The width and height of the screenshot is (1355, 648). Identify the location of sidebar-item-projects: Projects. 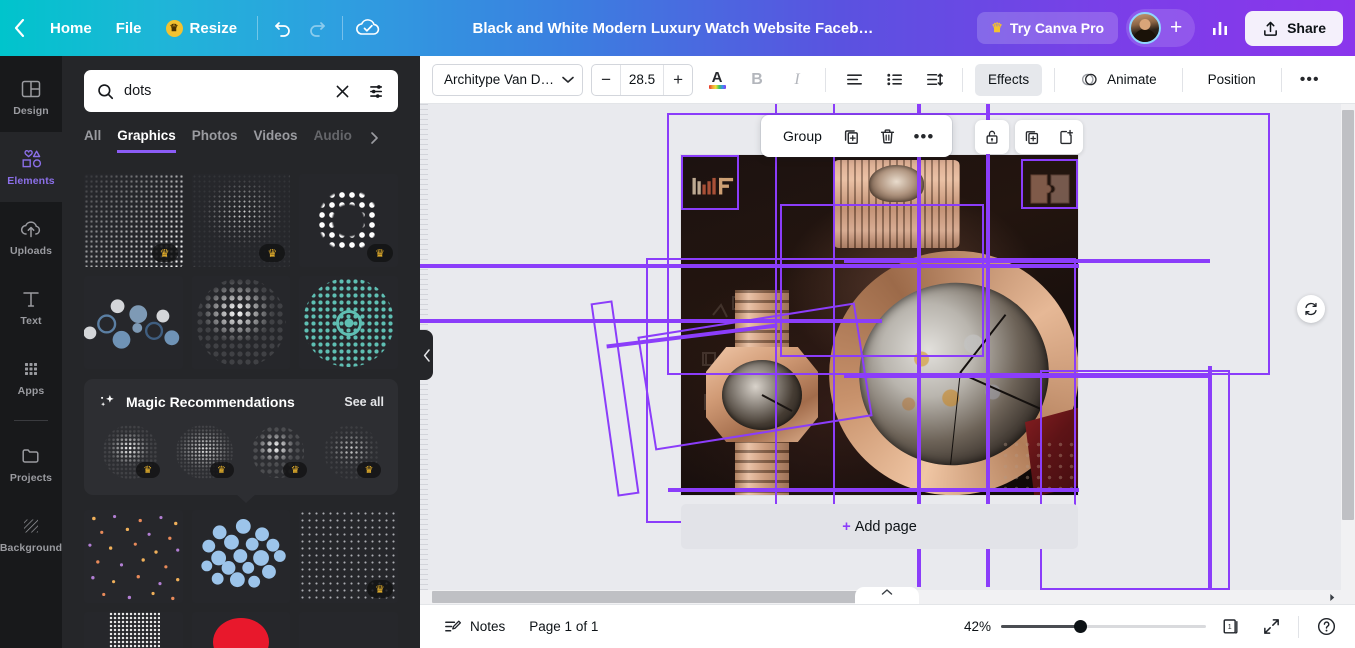
(31, 464).